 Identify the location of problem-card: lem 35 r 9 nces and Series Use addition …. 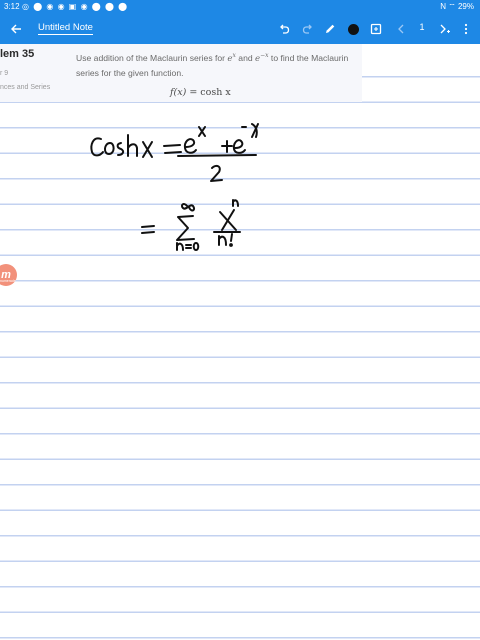
(181, 73).